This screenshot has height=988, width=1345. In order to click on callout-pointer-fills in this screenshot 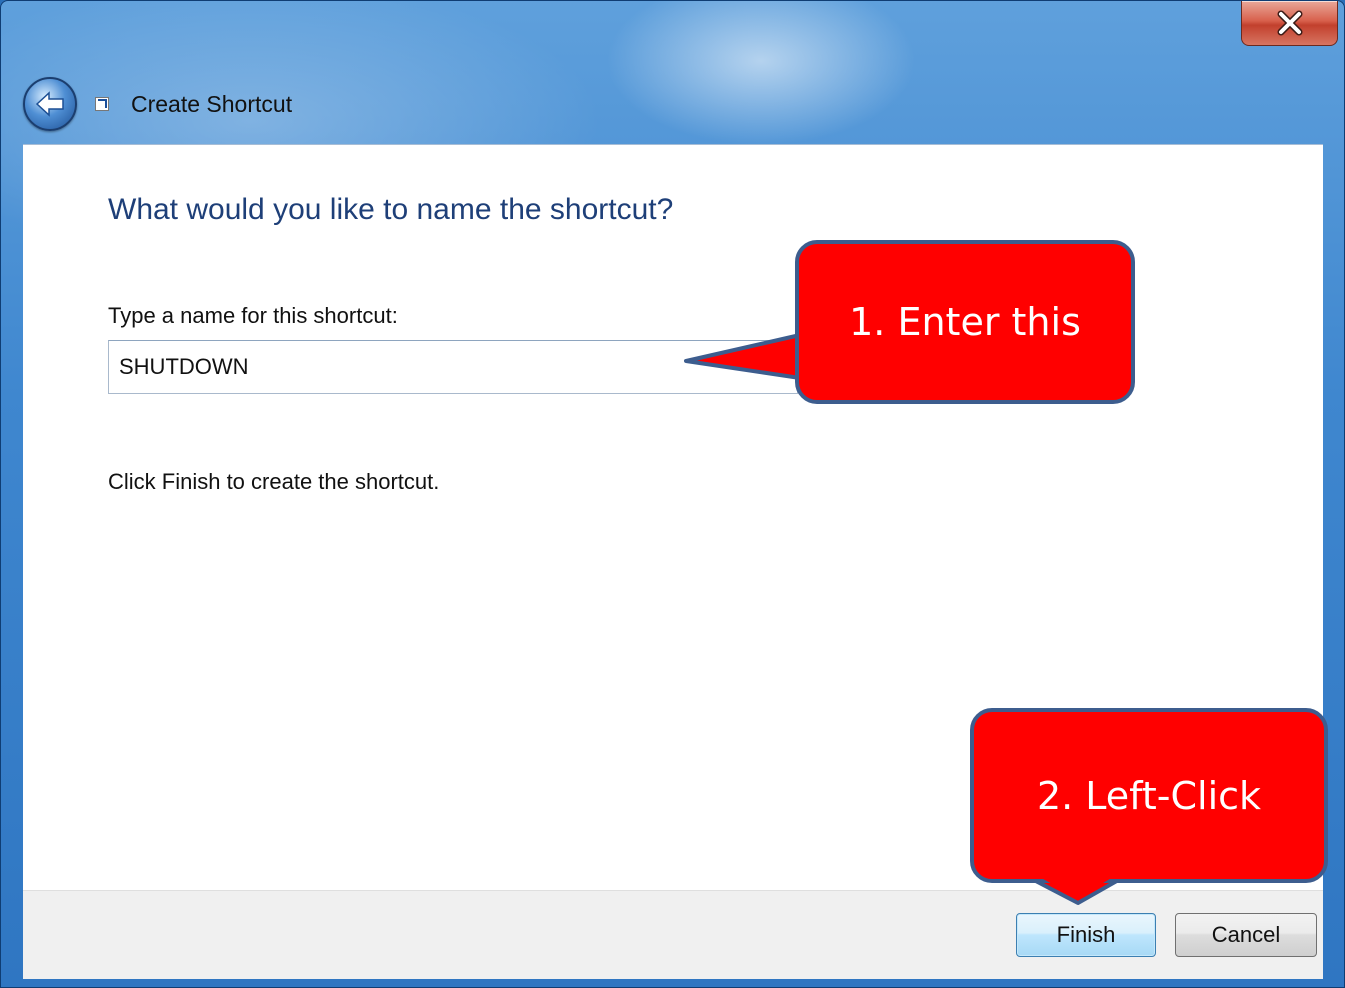, I will do `click(959, 618)`.